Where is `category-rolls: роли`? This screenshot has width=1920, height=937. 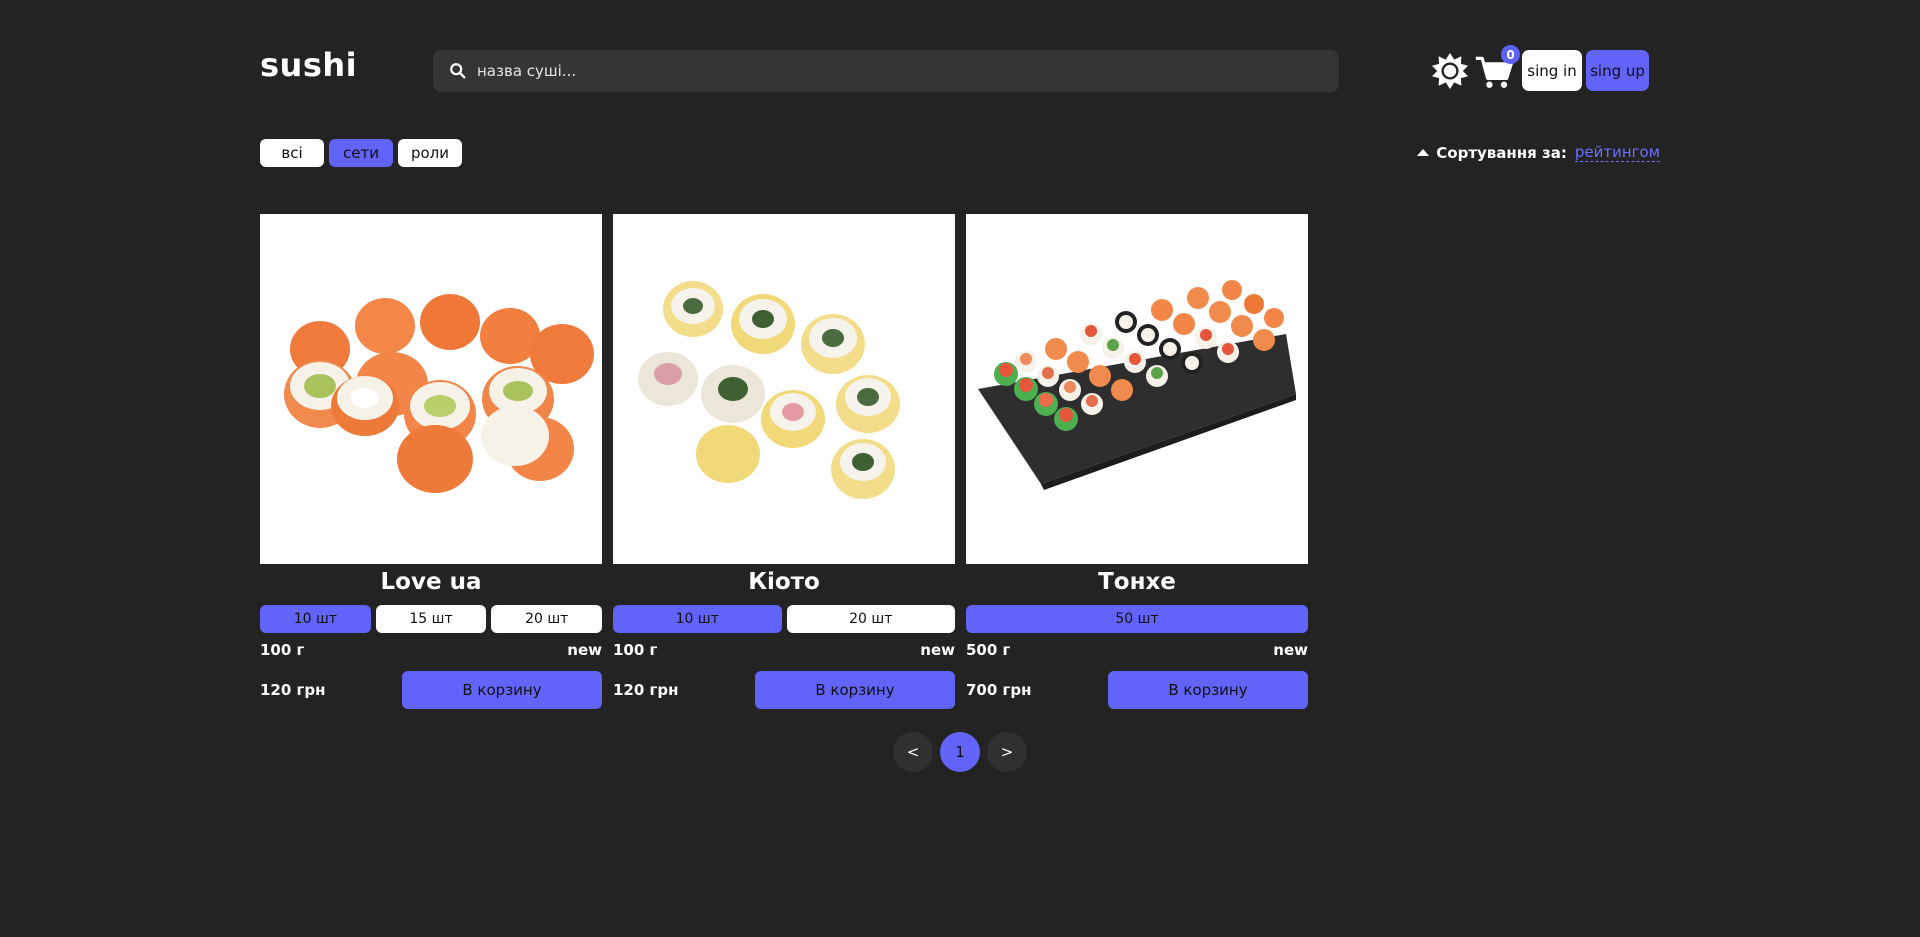
category-rolls: роли is located at coordinates (430, 153).